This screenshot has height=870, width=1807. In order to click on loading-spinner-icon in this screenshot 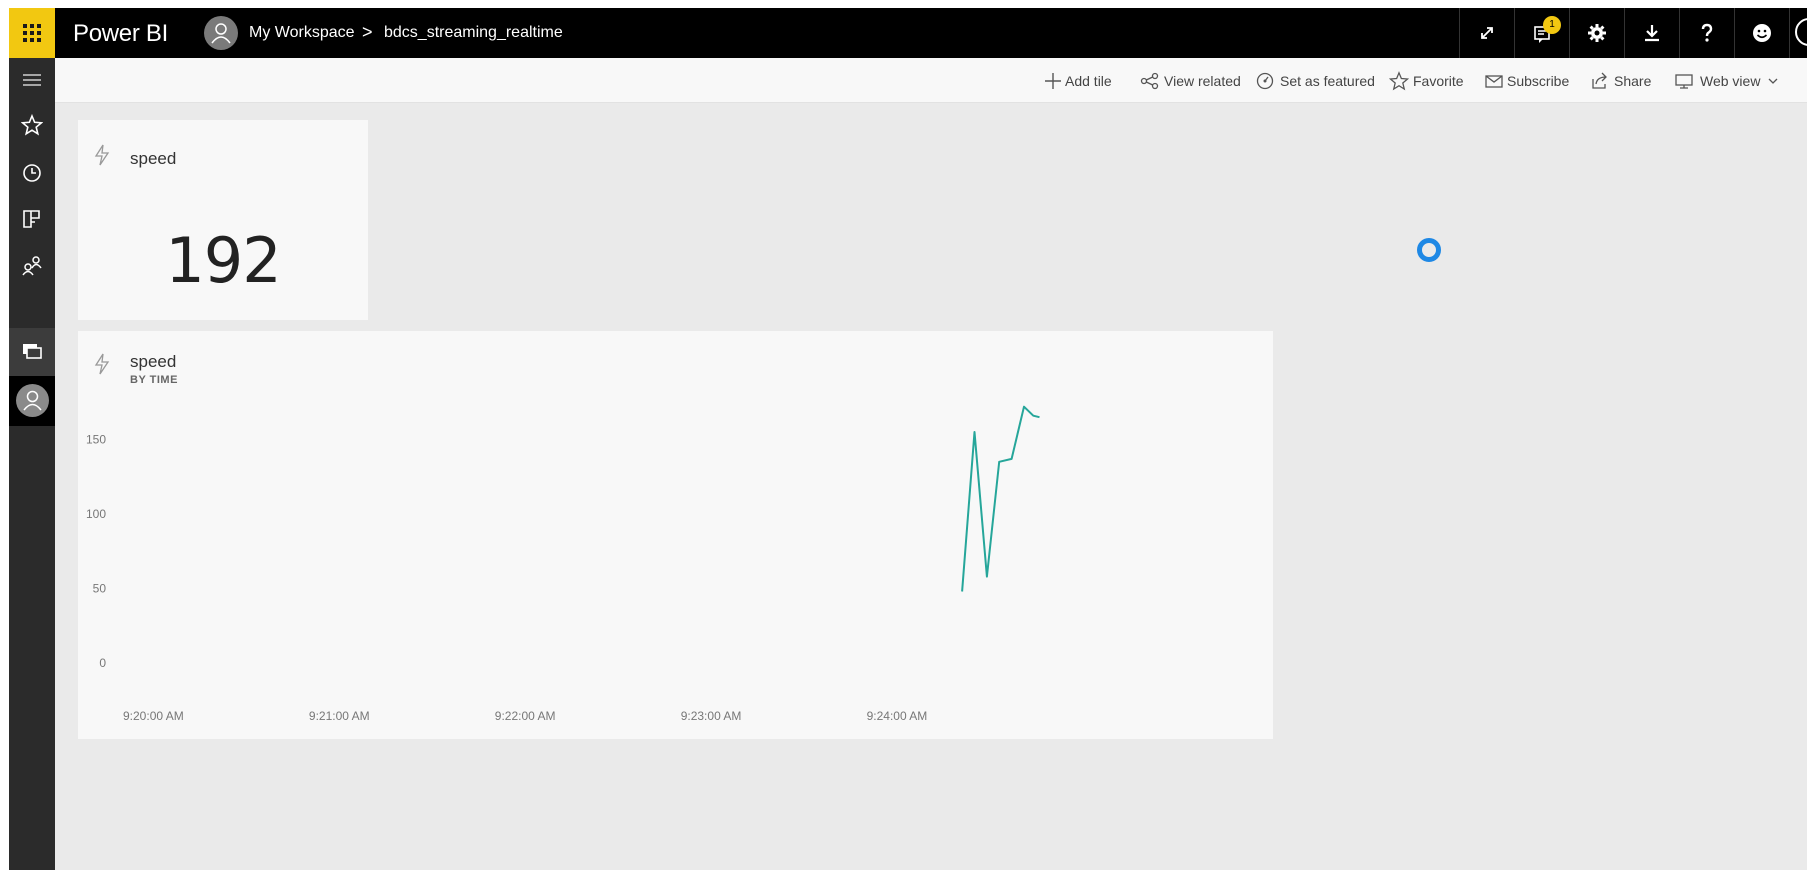, I will do `click(1429, 250)`.